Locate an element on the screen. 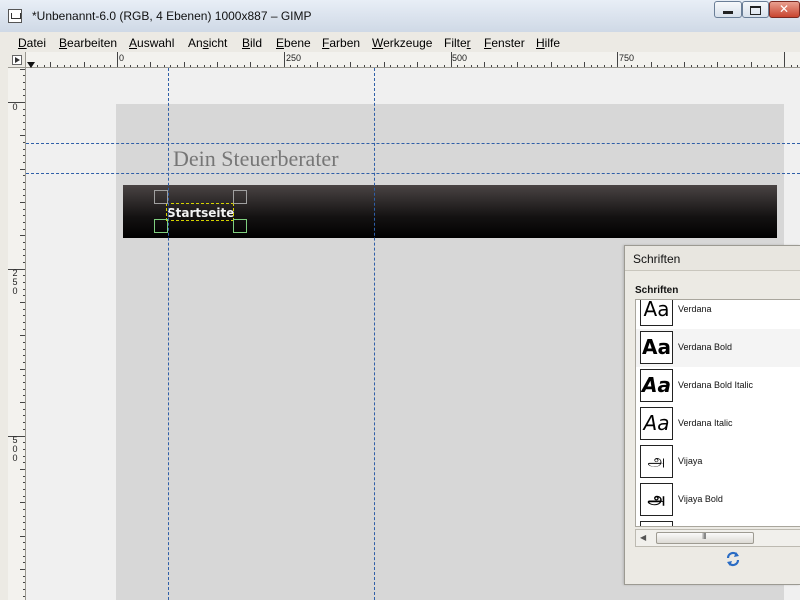 The image size is (800, 600). transform-handle-bottom-left is located at coordinates (161, 226).